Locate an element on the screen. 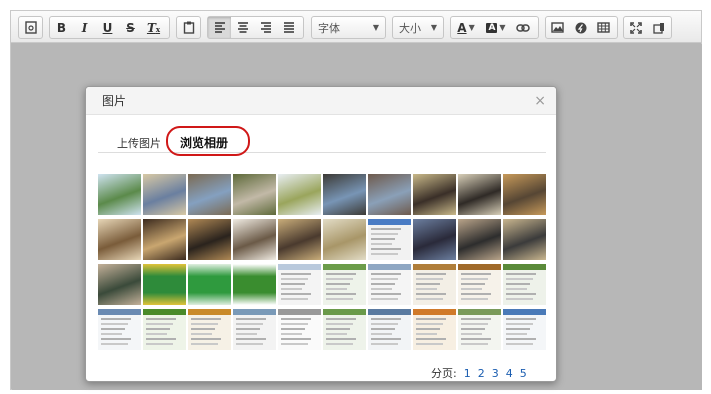  font-size-label: 大小 is located at coordinates (410, 28).